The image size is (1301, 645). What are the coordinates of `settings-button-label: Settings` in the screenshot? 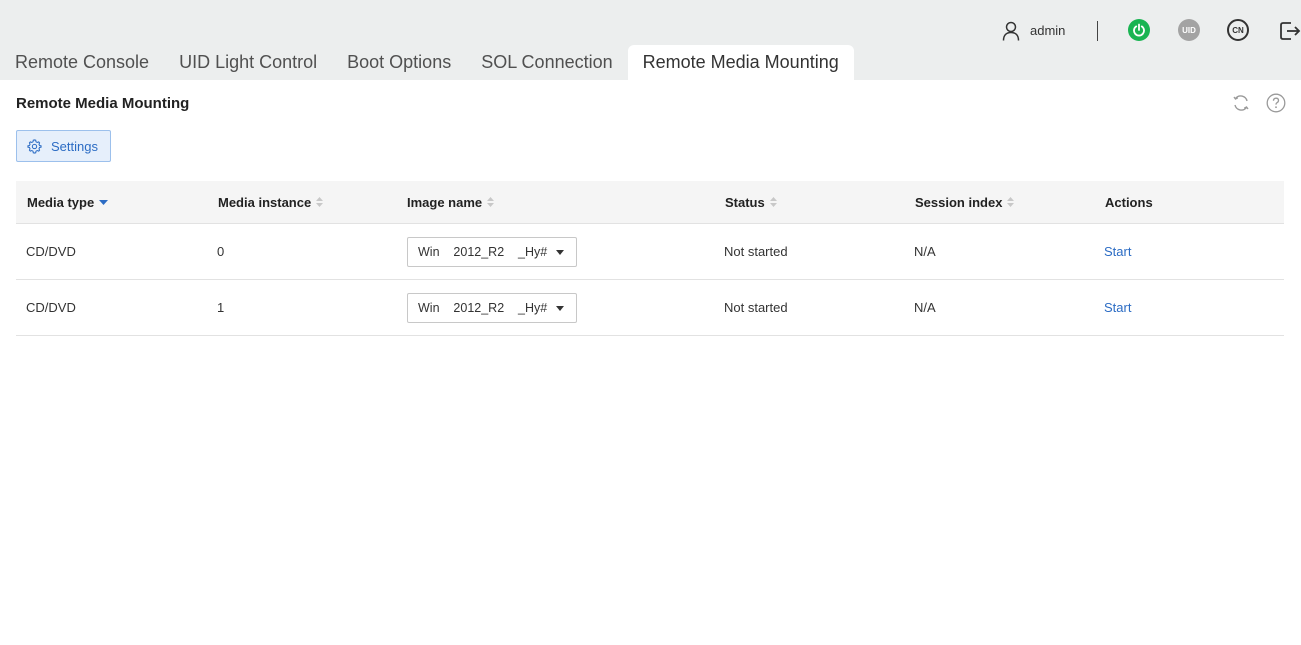 It's located at (74, 146).